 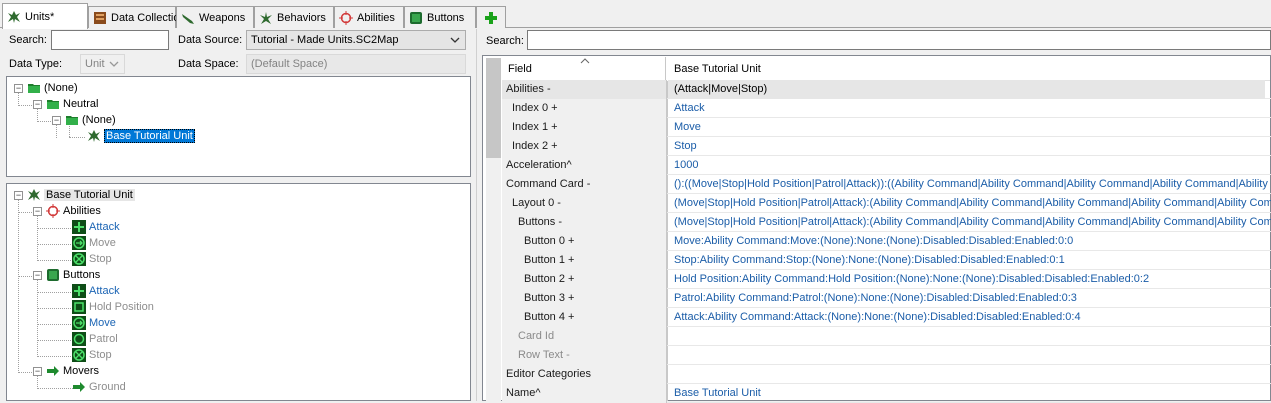 I want to click on grid-field-name: Name^, so click(x=584, y=393).